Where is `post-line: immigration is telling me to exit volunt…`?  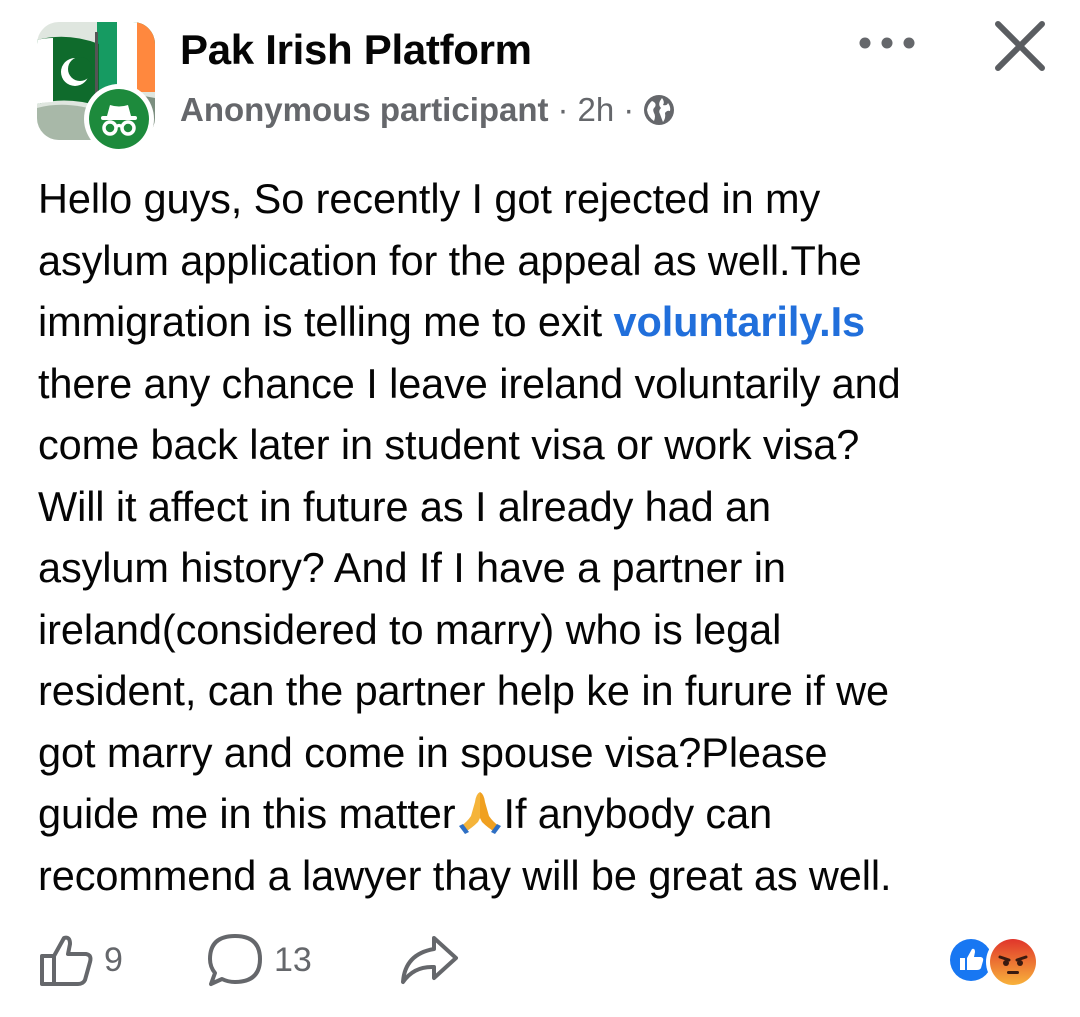
post-line: immigration is telling me to exit volunt… is located at coordinates (543, 322).